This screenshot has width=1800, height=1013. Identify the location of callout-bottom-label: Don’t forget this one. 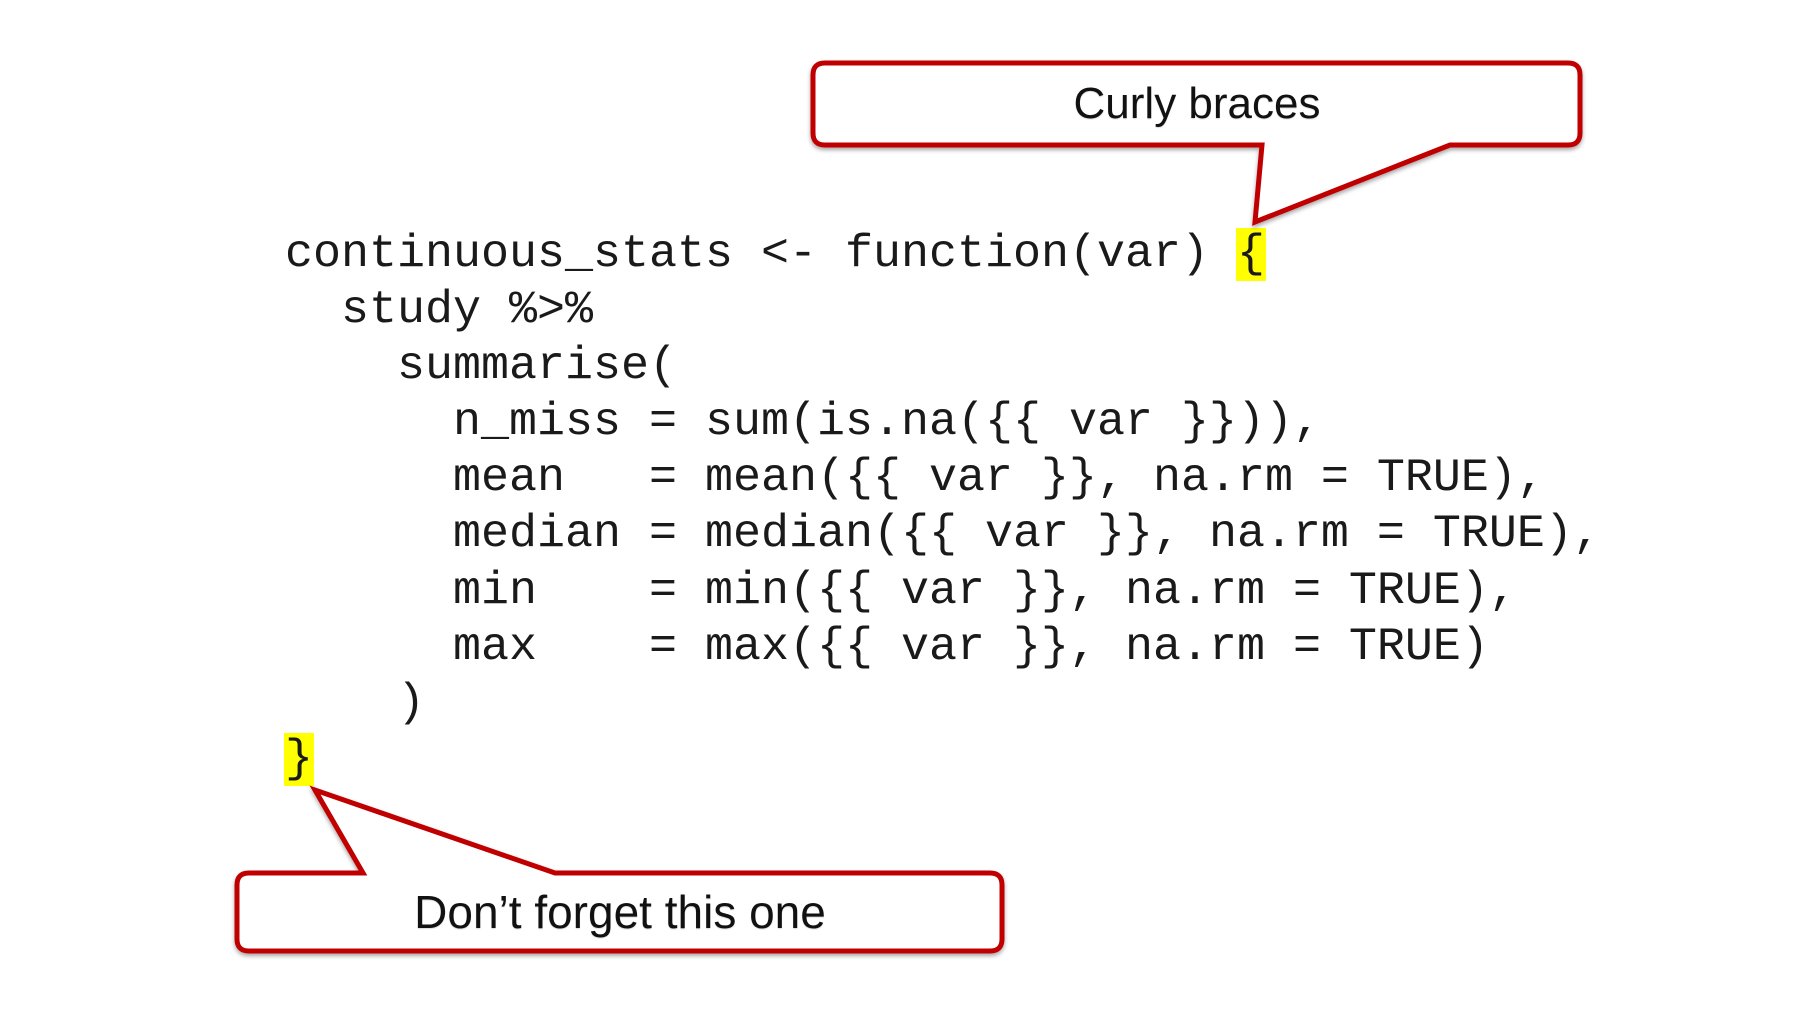
(620, 912).